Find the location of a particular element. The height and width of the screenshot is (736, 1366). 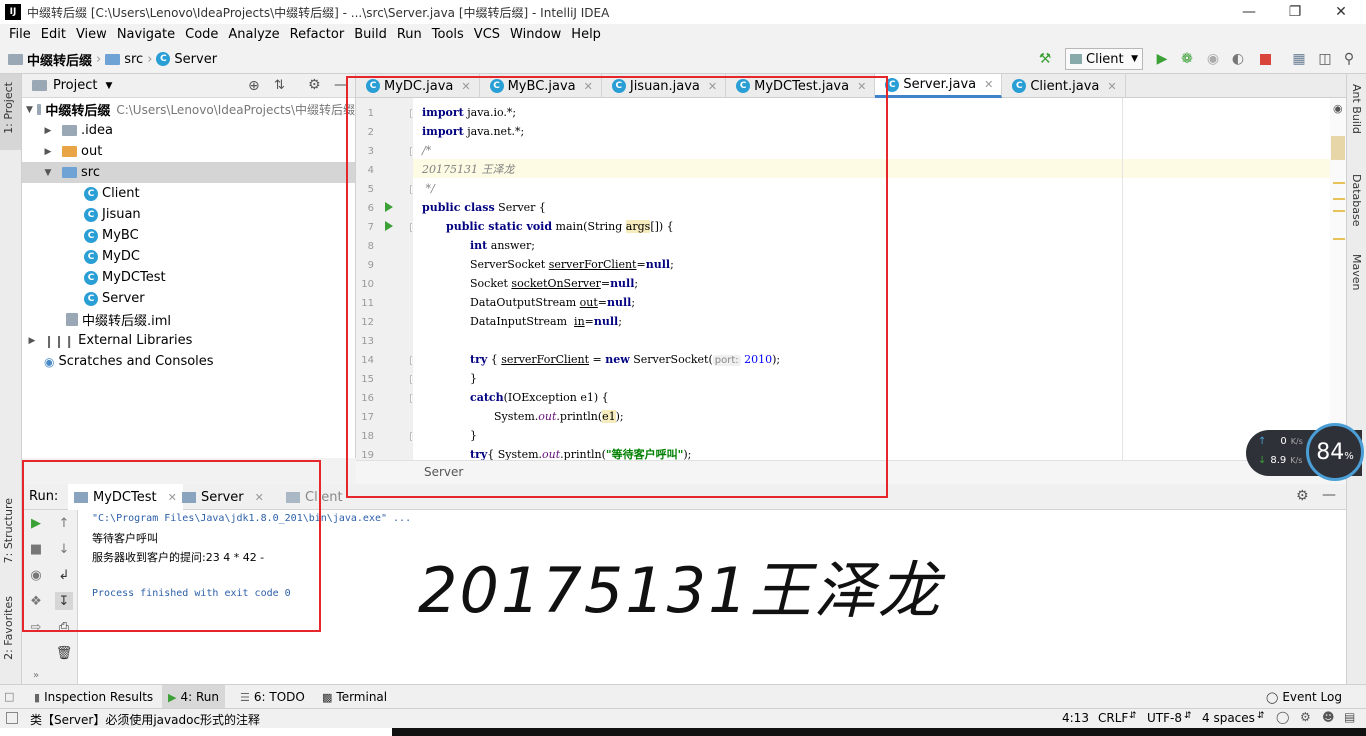

restore-button: ❐ is located at coordinates (1295, 12).